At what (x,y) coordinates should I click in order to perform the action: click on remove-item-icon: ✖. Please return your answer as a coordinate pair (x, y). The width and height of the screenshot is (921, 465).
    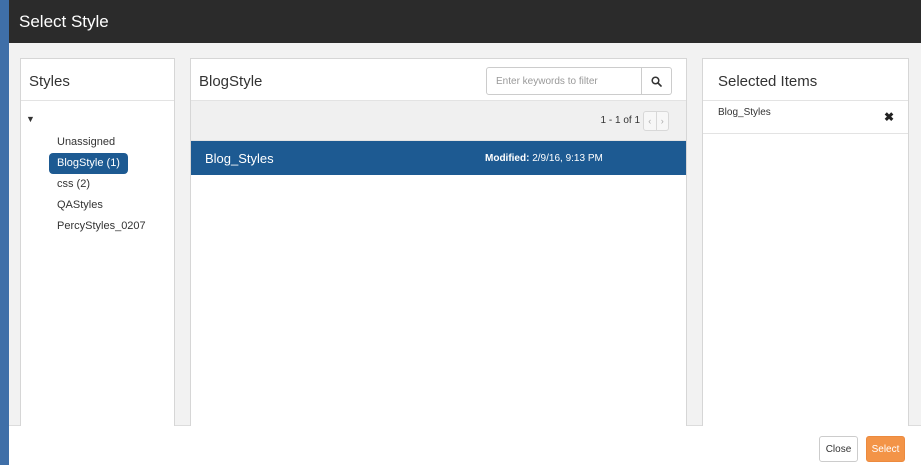
    Looking at the image, I should click on (889, 117).